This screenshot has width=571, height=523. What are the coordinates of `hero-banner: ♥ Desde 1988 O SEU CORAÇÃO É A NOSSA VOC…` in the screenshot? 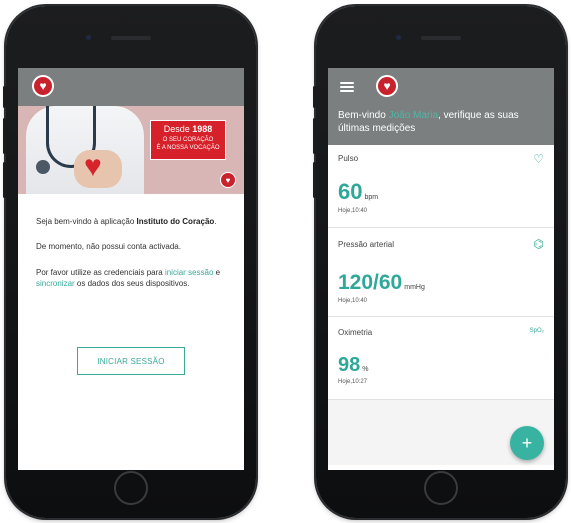 It's located at (131, 150).